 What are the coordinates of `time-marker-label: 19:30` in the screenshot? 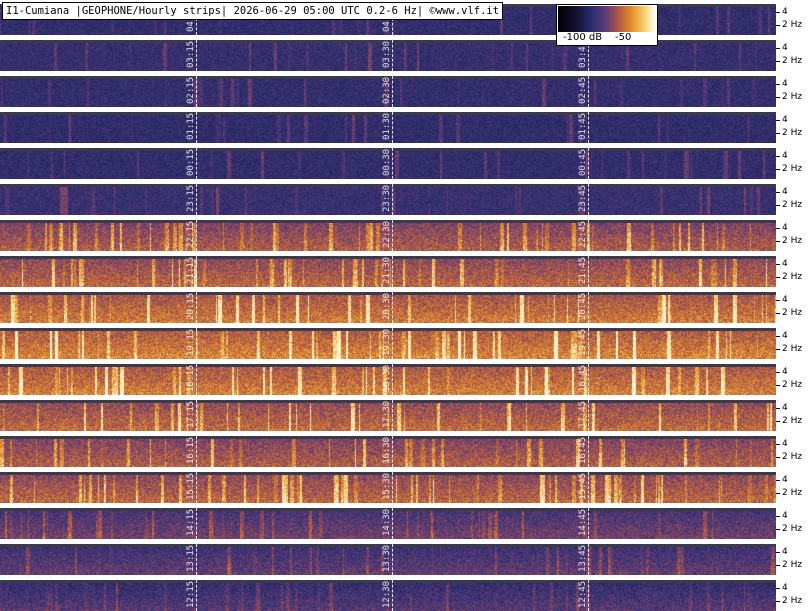 It's located at (387, 342).